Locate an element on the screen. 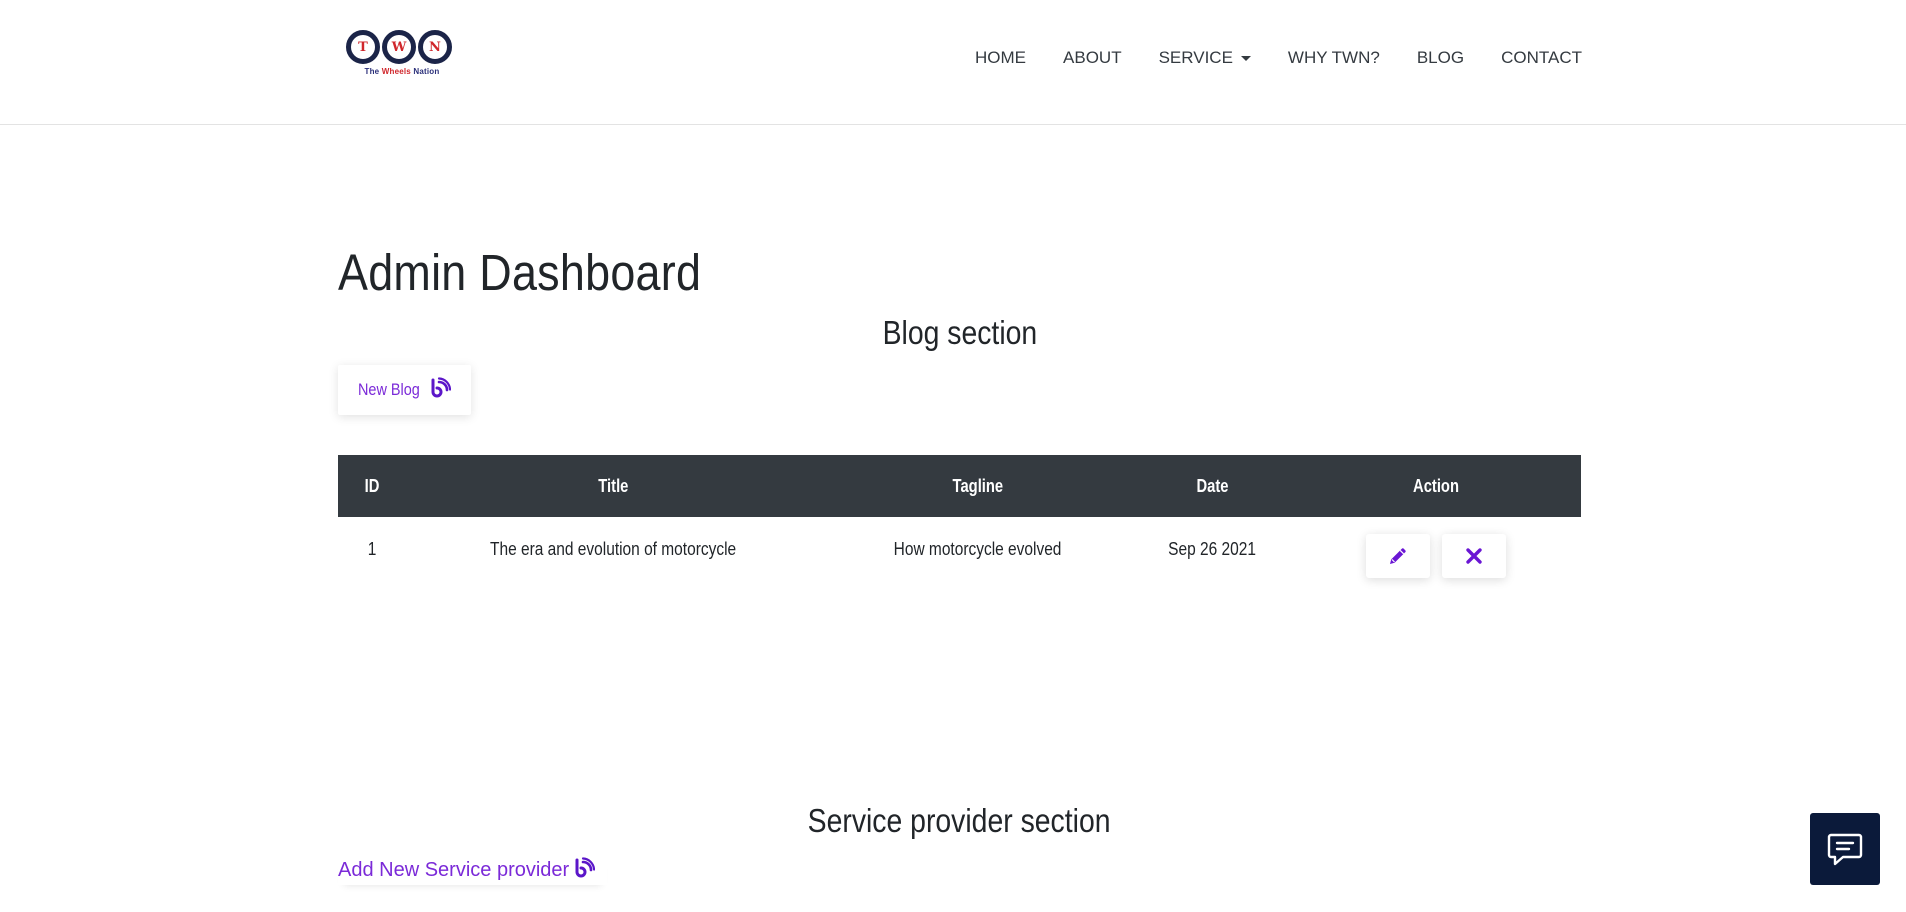  logo-tagline-wheels: Wheels is located at coordinates (396, 71).